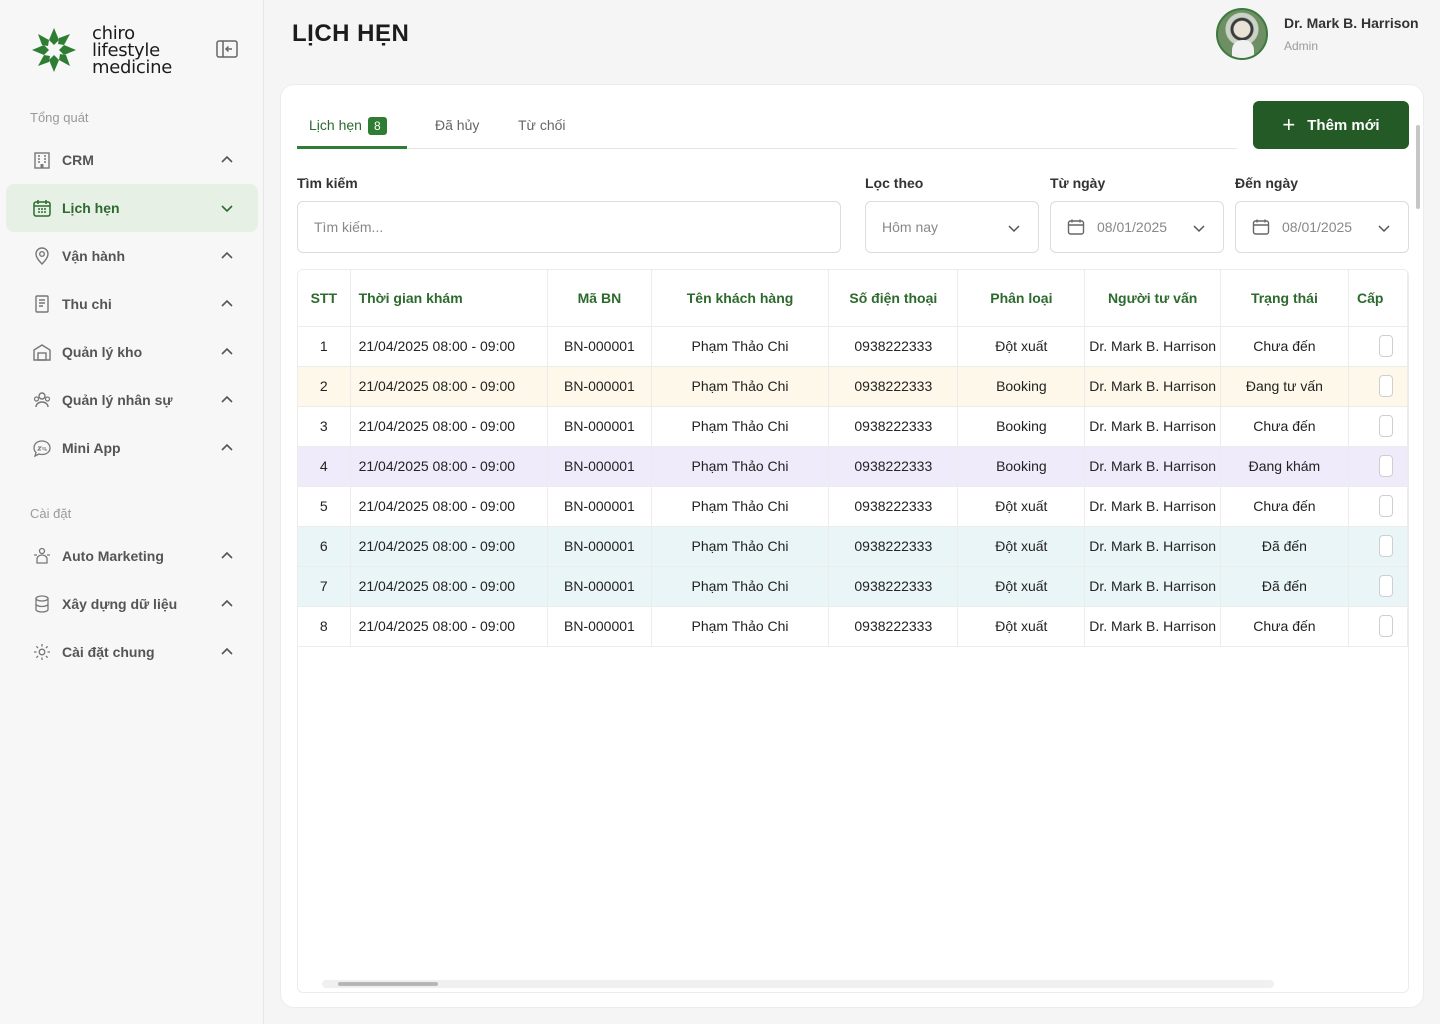 The height and width of the screenshot is (1024, 1440). Describe the element at coordinates (1242, 34) in the screenshot. I see `avatar` at that location.